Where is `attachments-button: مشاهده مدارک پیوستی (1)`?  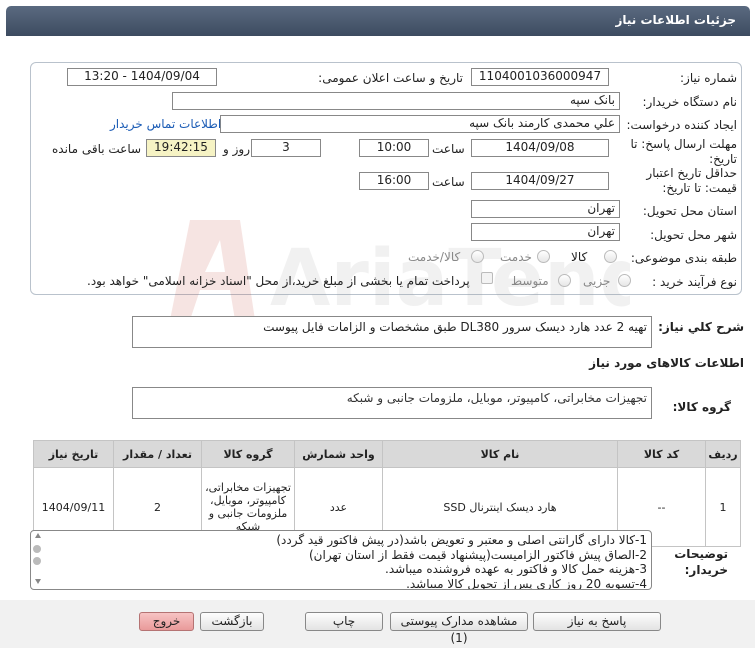
attachments-button: مشاهده مدارک پیوستی (1) is located at coordinates (459, 628).